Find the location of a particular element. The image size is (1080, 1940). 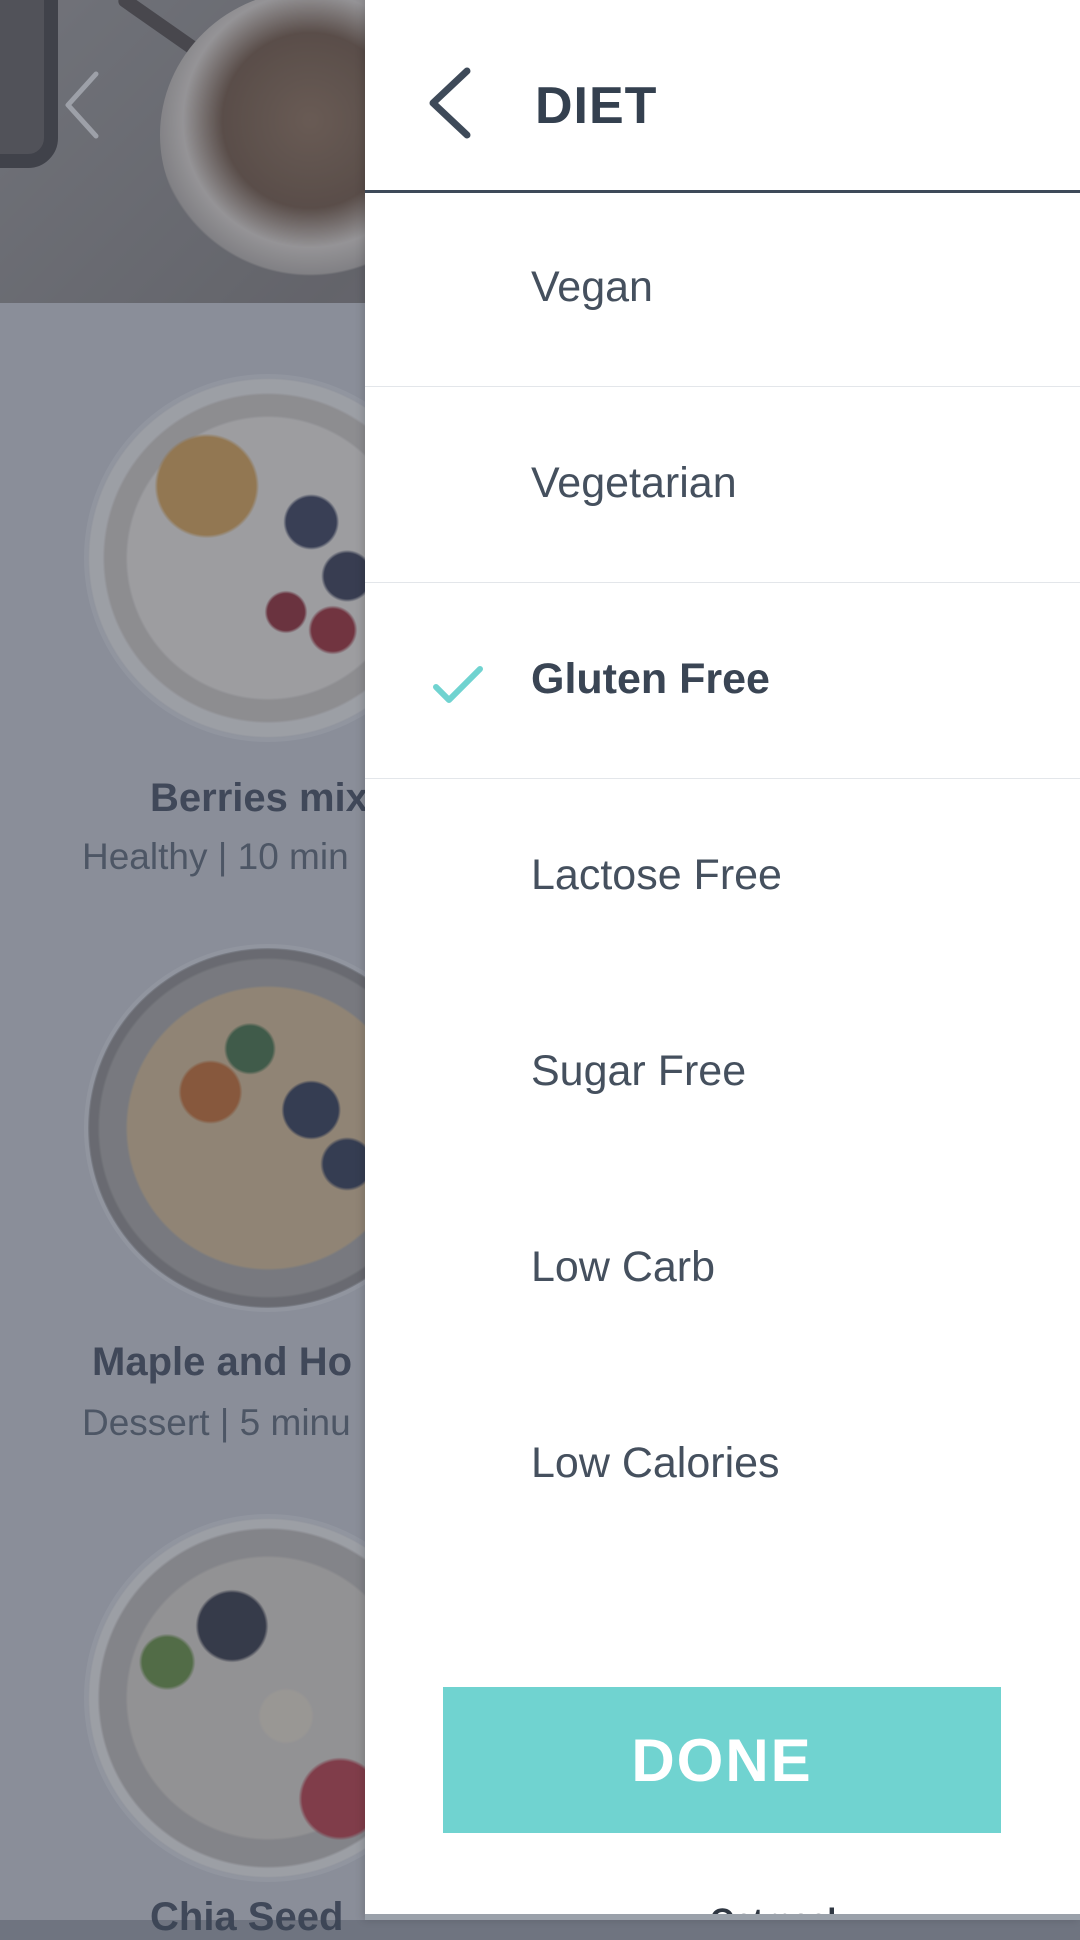

diet-option-lactose-free: Lactose Free is located at coordinates (722, 876).